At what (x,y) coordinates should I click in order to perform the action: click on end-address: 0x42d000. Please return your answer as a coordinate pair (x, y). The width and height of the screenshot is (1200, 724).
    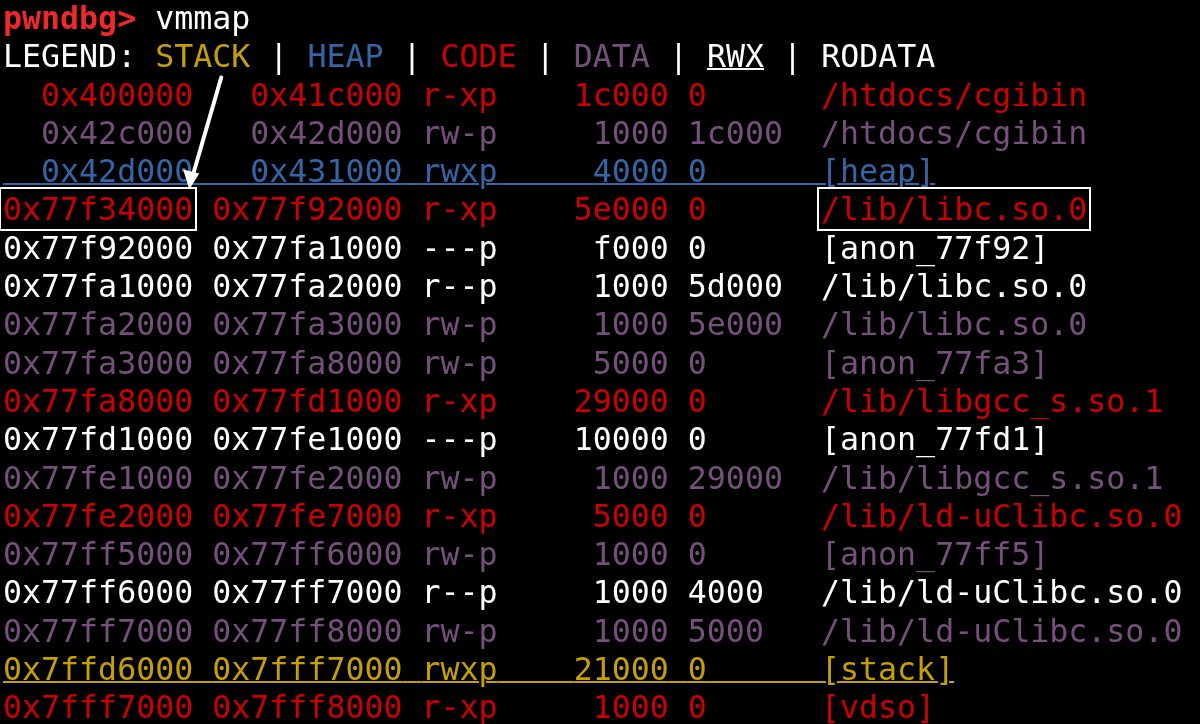
    Looking at the image, I should click on (326, 132).